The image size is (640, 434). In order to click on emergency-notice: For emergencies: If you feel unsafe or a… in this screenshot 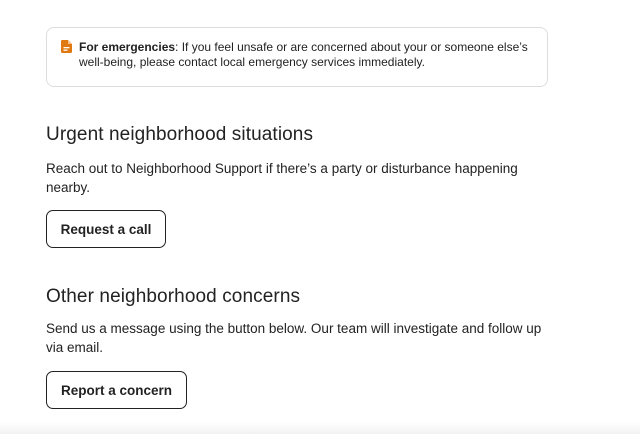, I will do `click(297, 57)`.